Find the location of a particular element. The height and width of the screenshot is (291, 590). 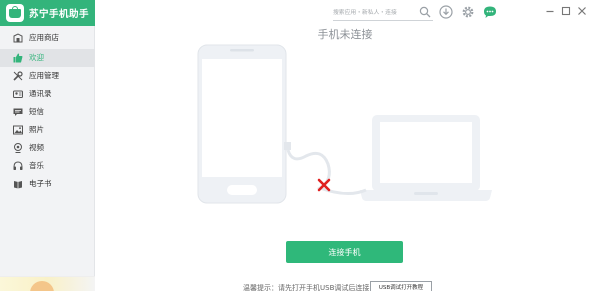

sidebar-item-app-store: 应用商店 is located at coordinates (47, 38).